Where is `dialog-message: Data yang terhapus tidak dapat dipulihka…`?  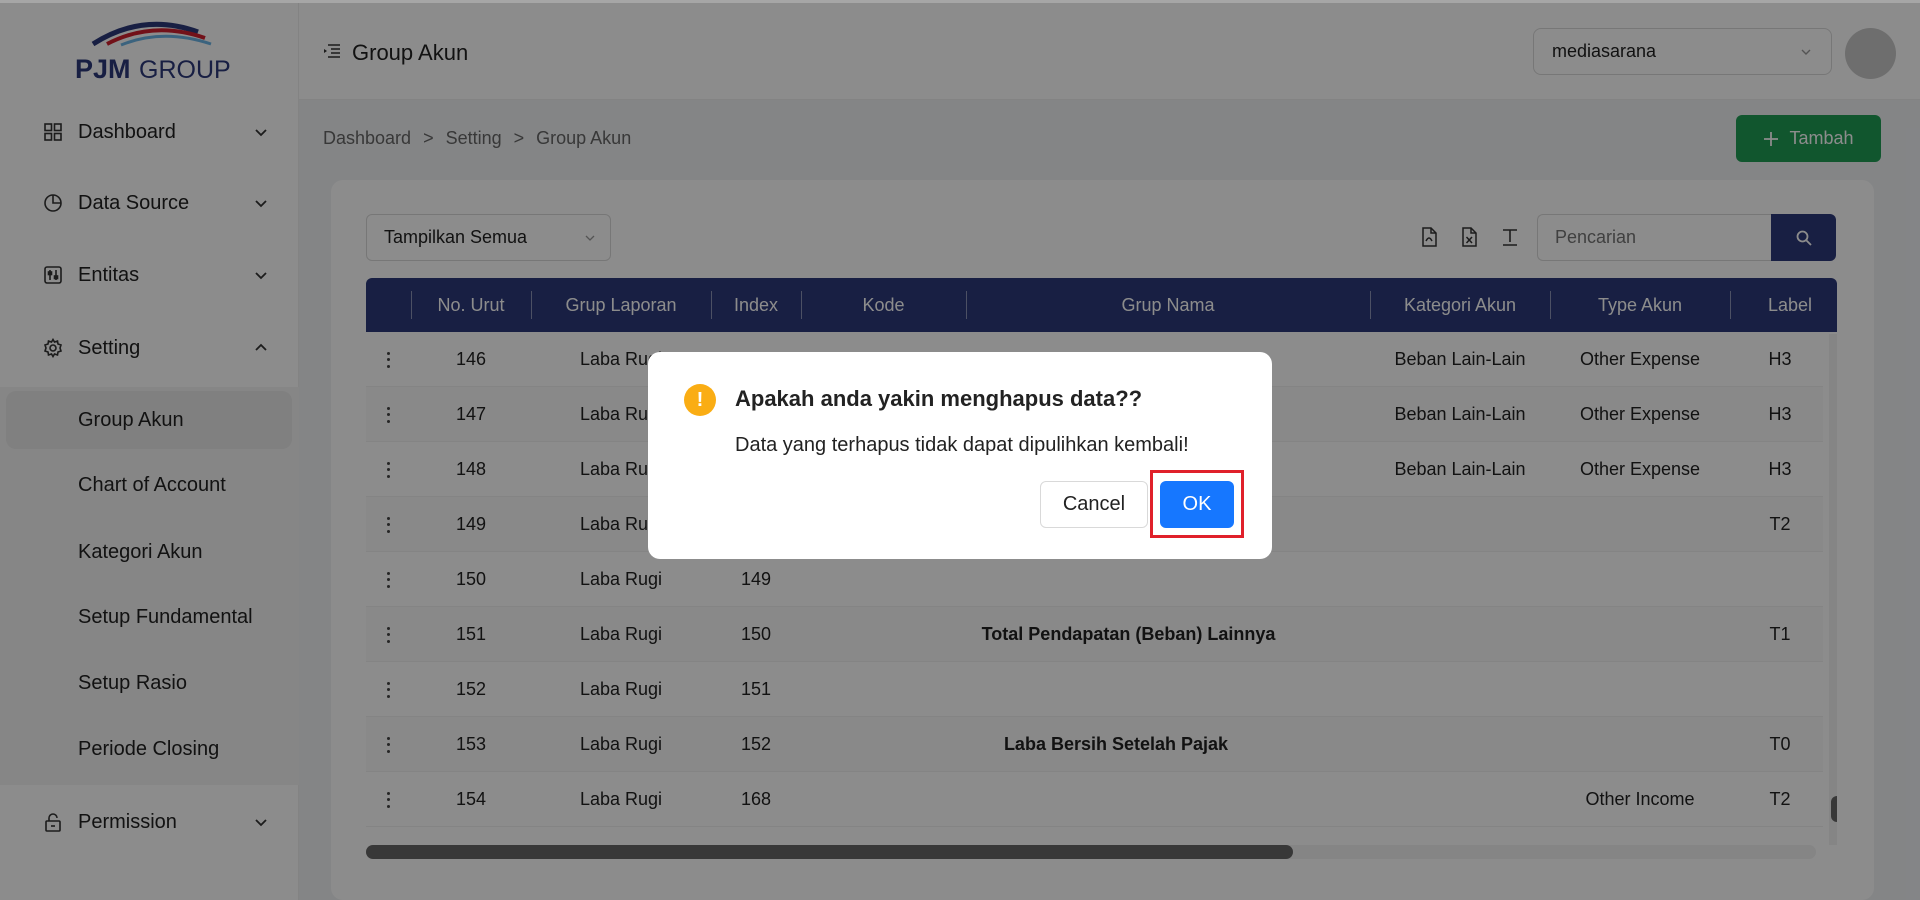 dialog-message: Data yang terhapus tidak dapat dipulihka… is located at coordinates (962, 445).